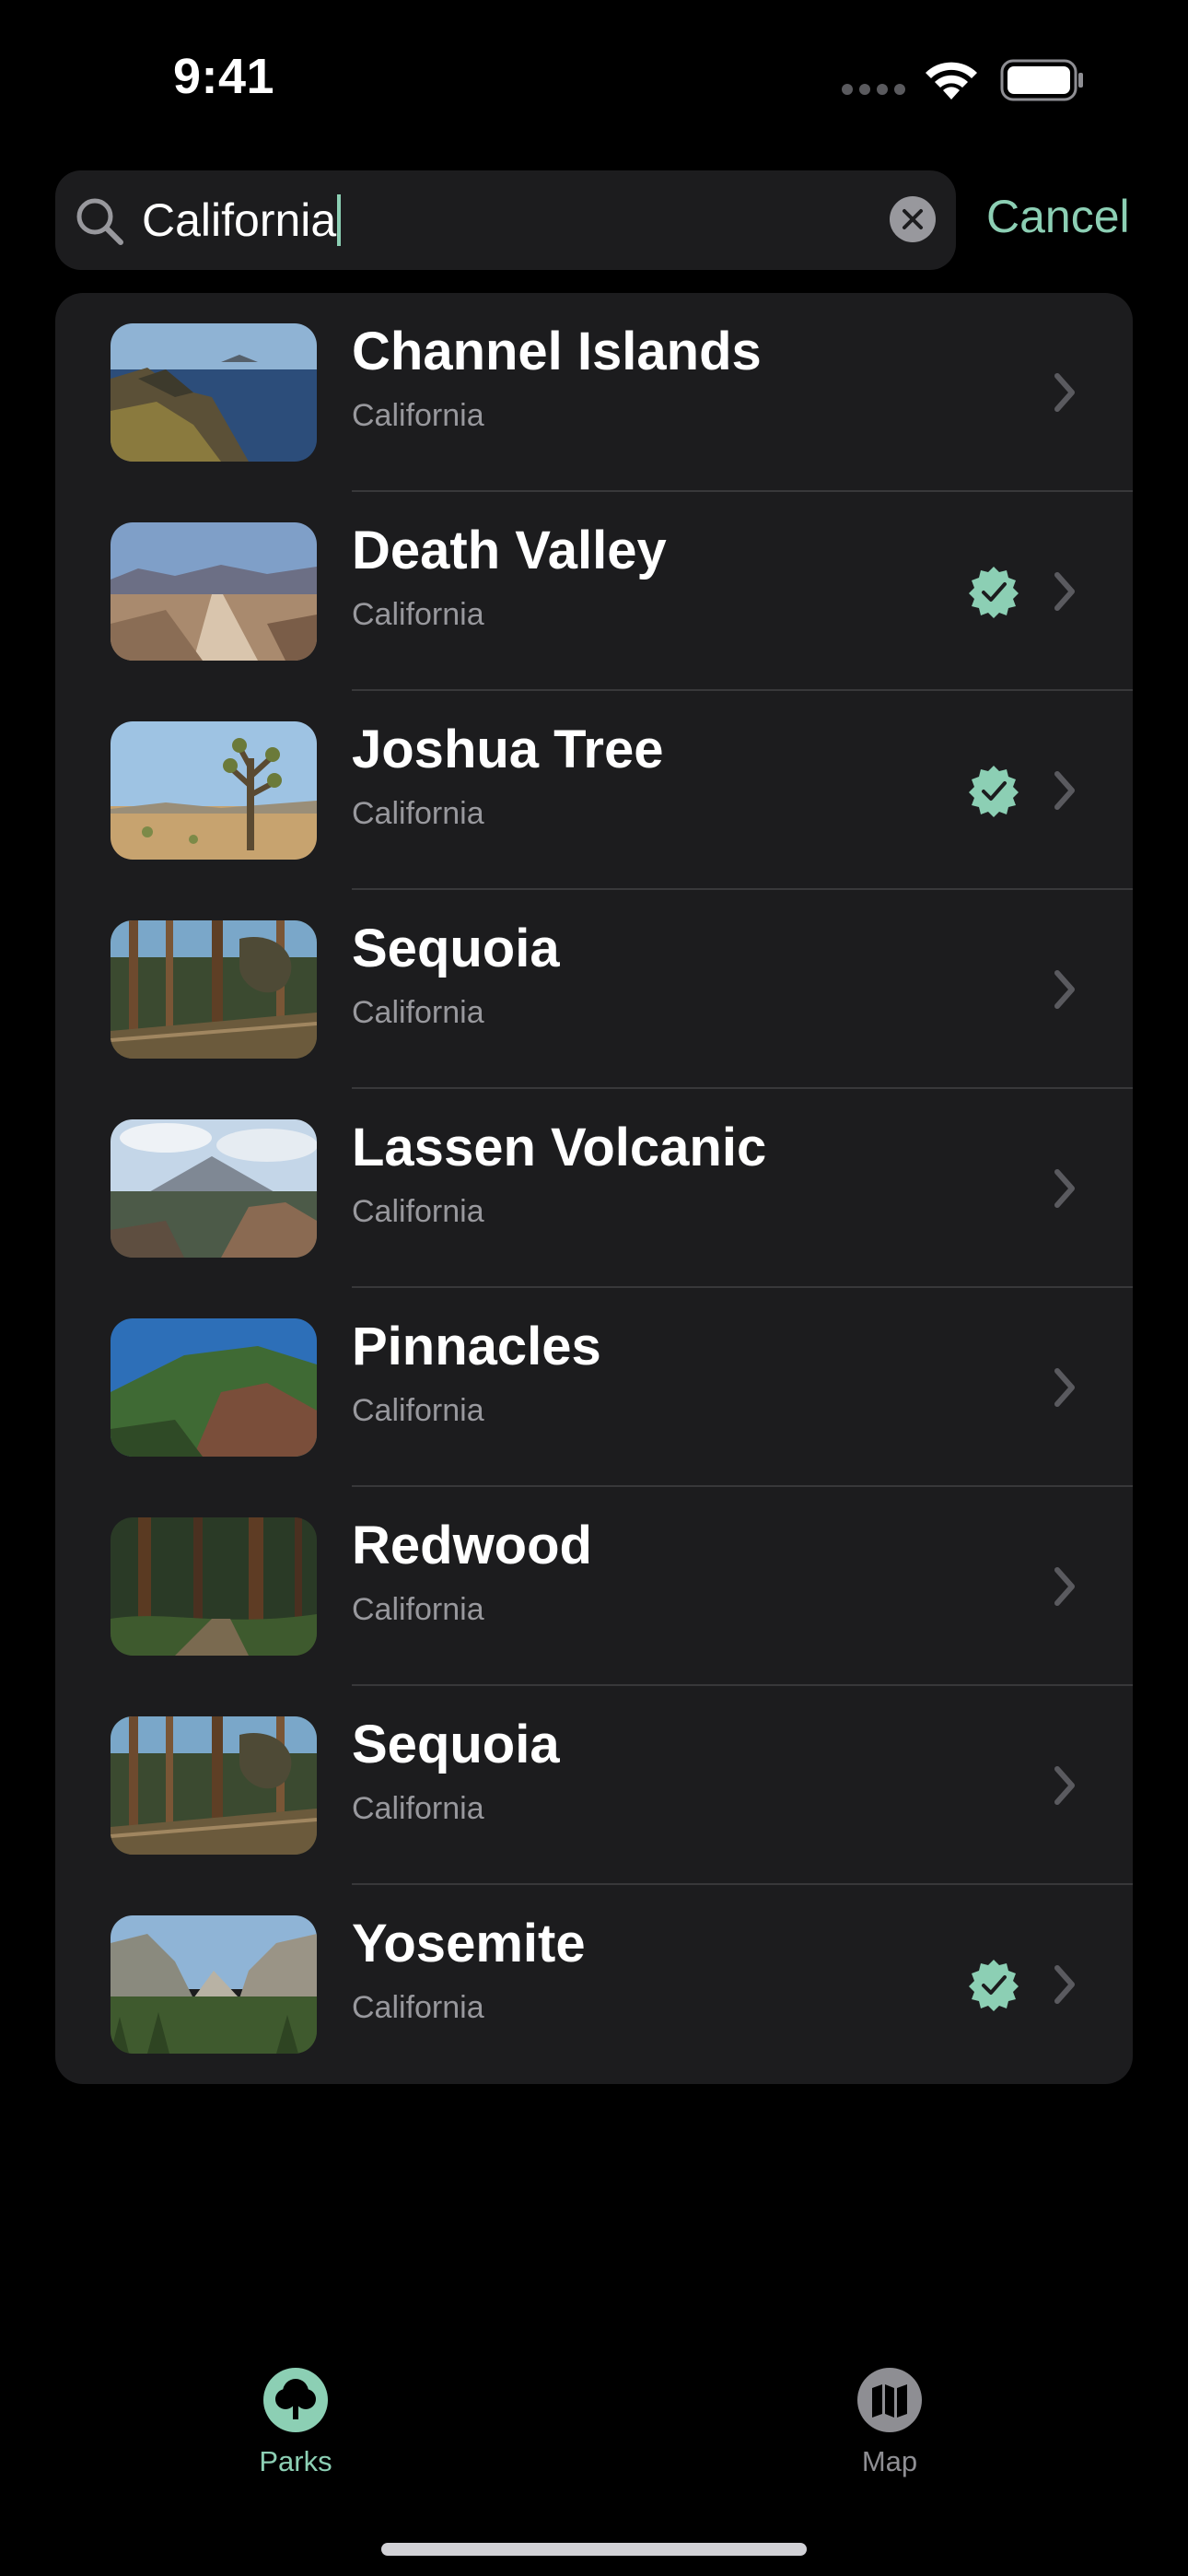  I want to click on search-icon, so click(99, 223).